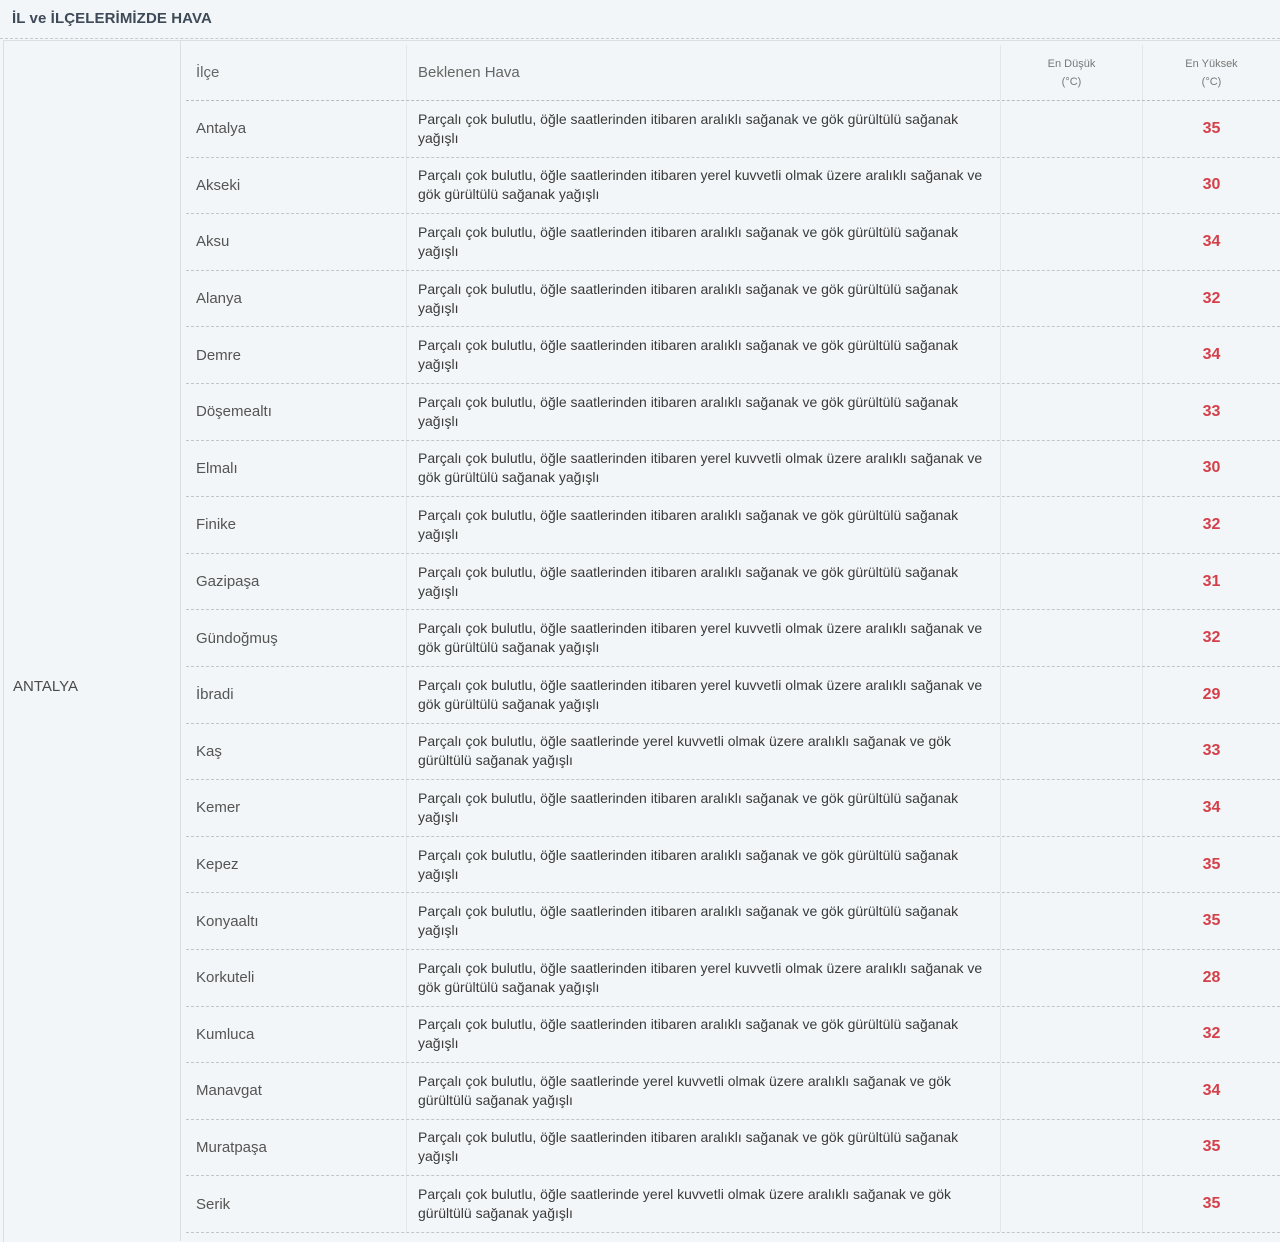 Image resolution: width=1280 pixels, height=1242 pixels. What do you see at coordinates (213, 242) in the screenshot?
I see `ilce-cell: Aksu` at bounding box center [213, 242].